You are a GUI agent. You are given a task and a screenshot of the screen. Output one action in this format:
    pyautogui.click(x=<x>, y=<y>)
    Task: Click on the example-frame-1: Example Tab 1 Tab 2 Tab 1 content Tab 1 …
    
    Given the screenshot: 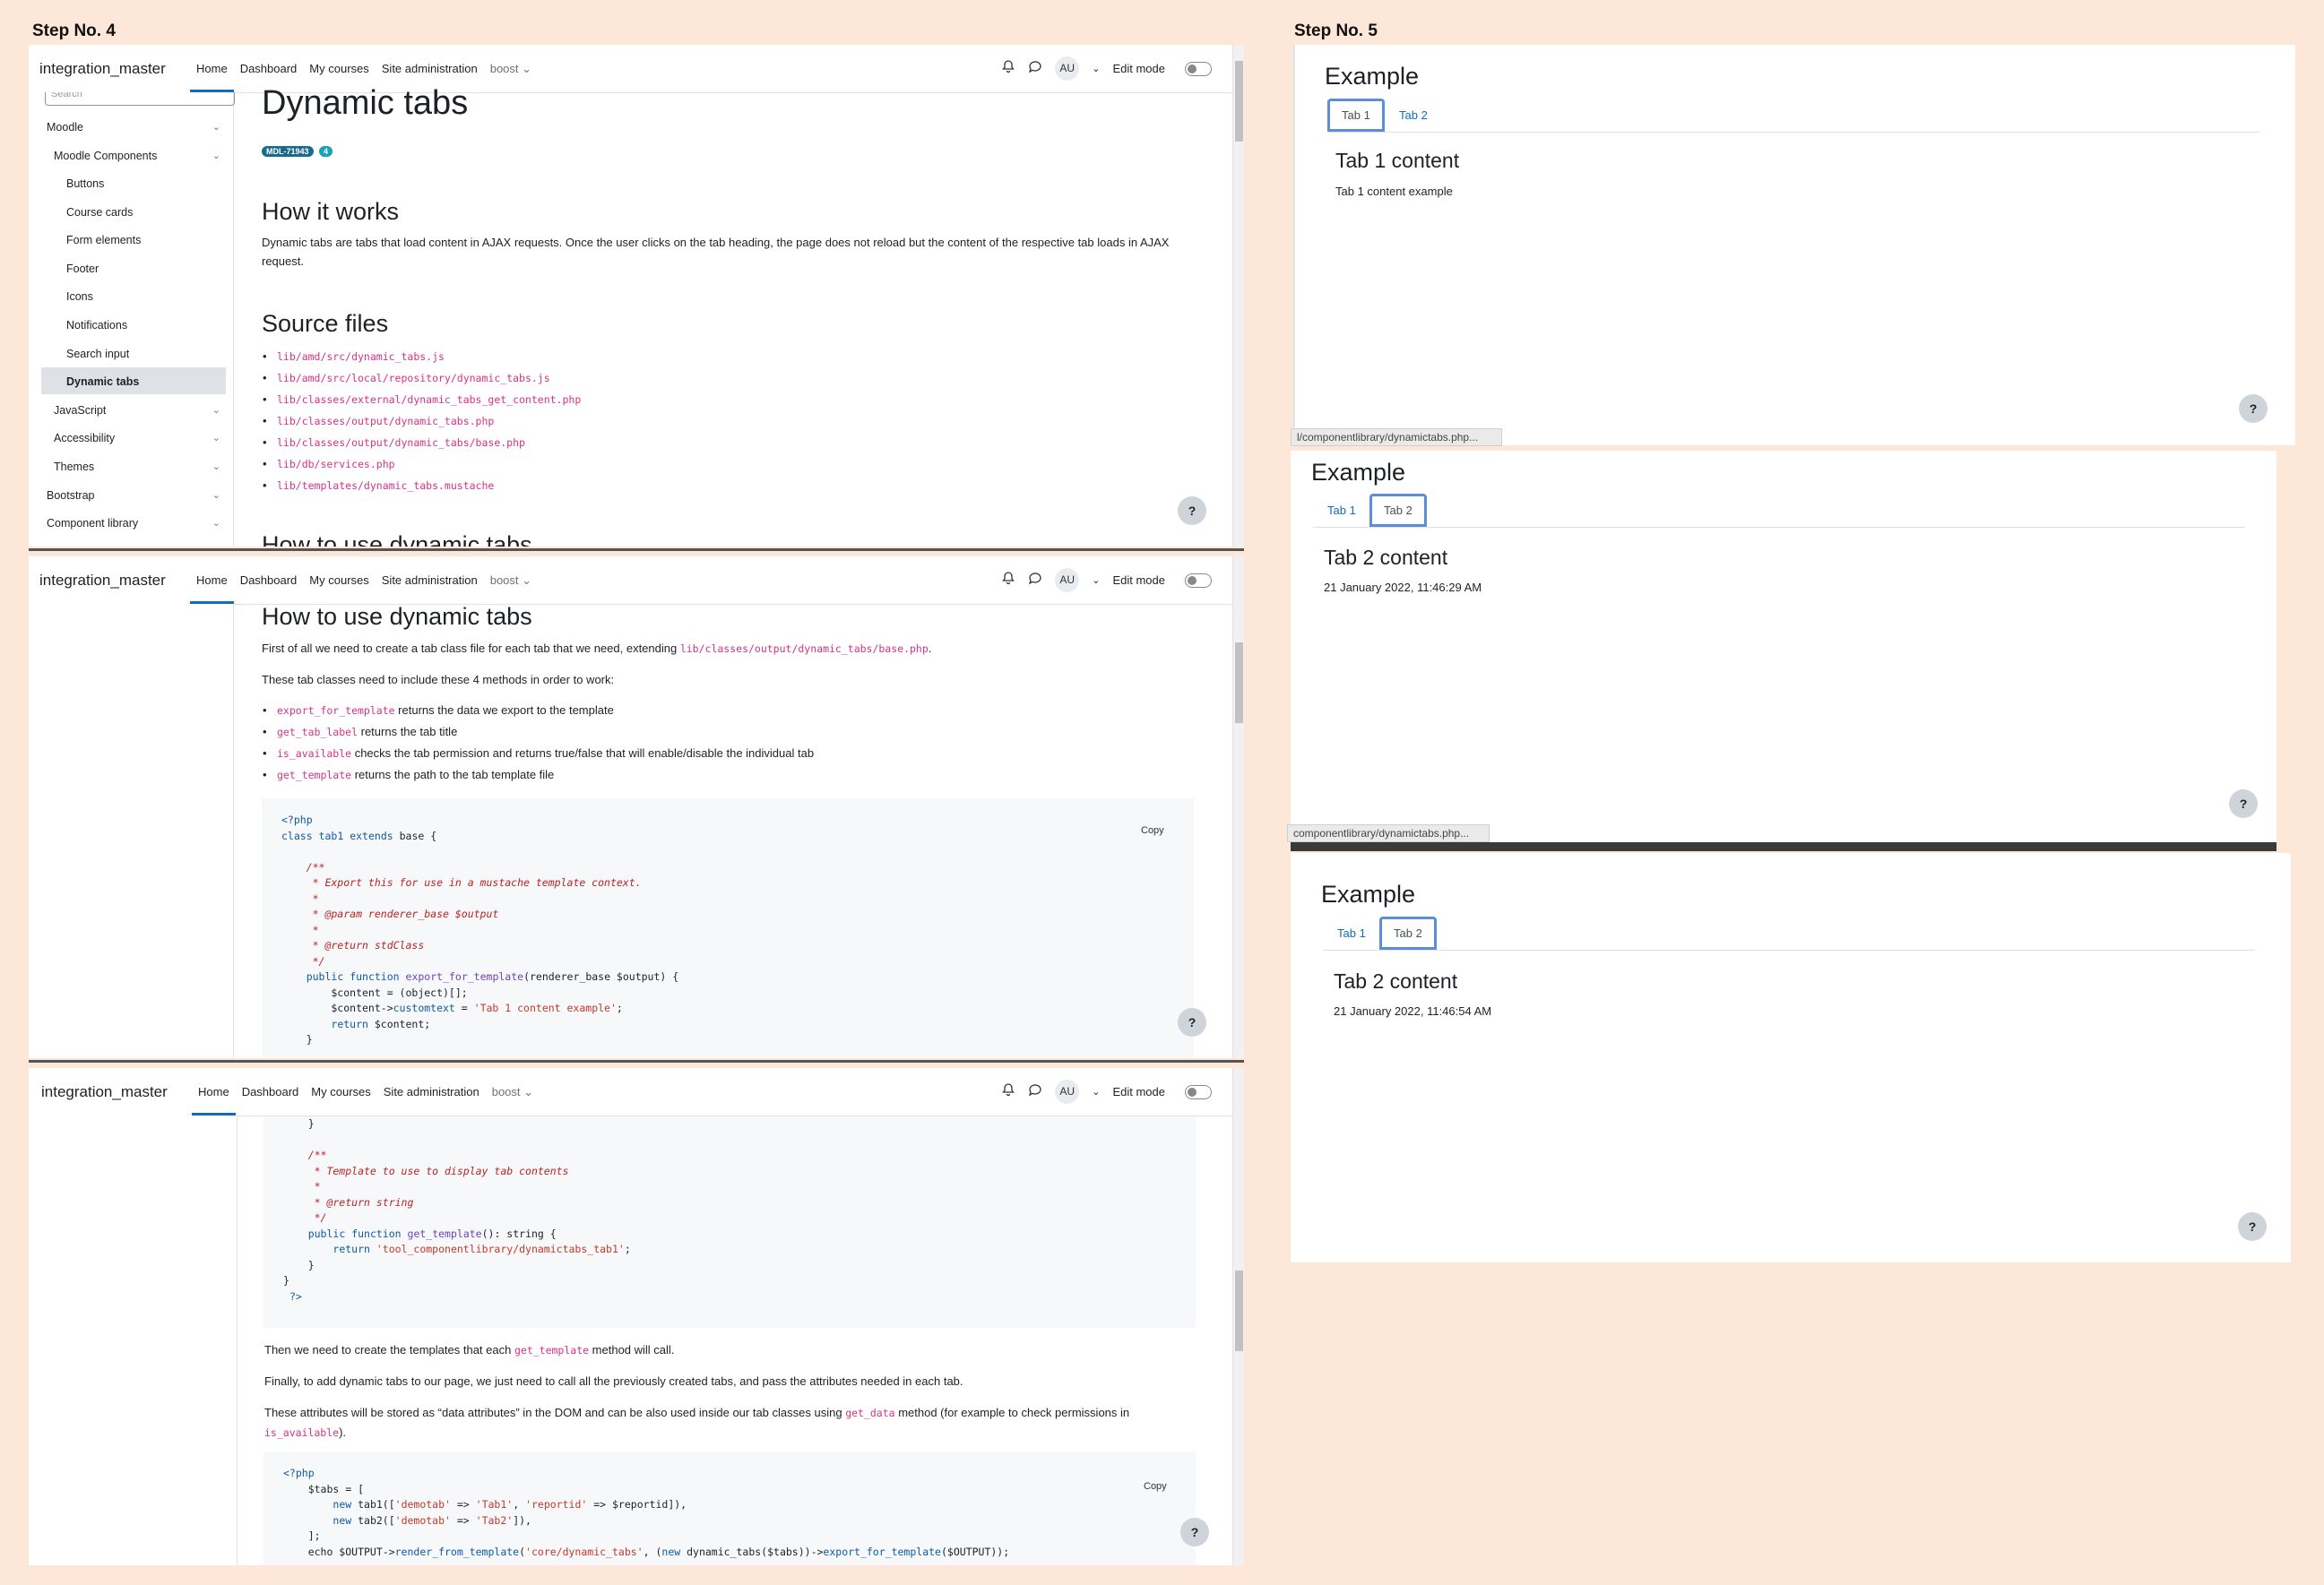 What is the action you would take?
    pyautogui.click(x=1794, y=245)
    